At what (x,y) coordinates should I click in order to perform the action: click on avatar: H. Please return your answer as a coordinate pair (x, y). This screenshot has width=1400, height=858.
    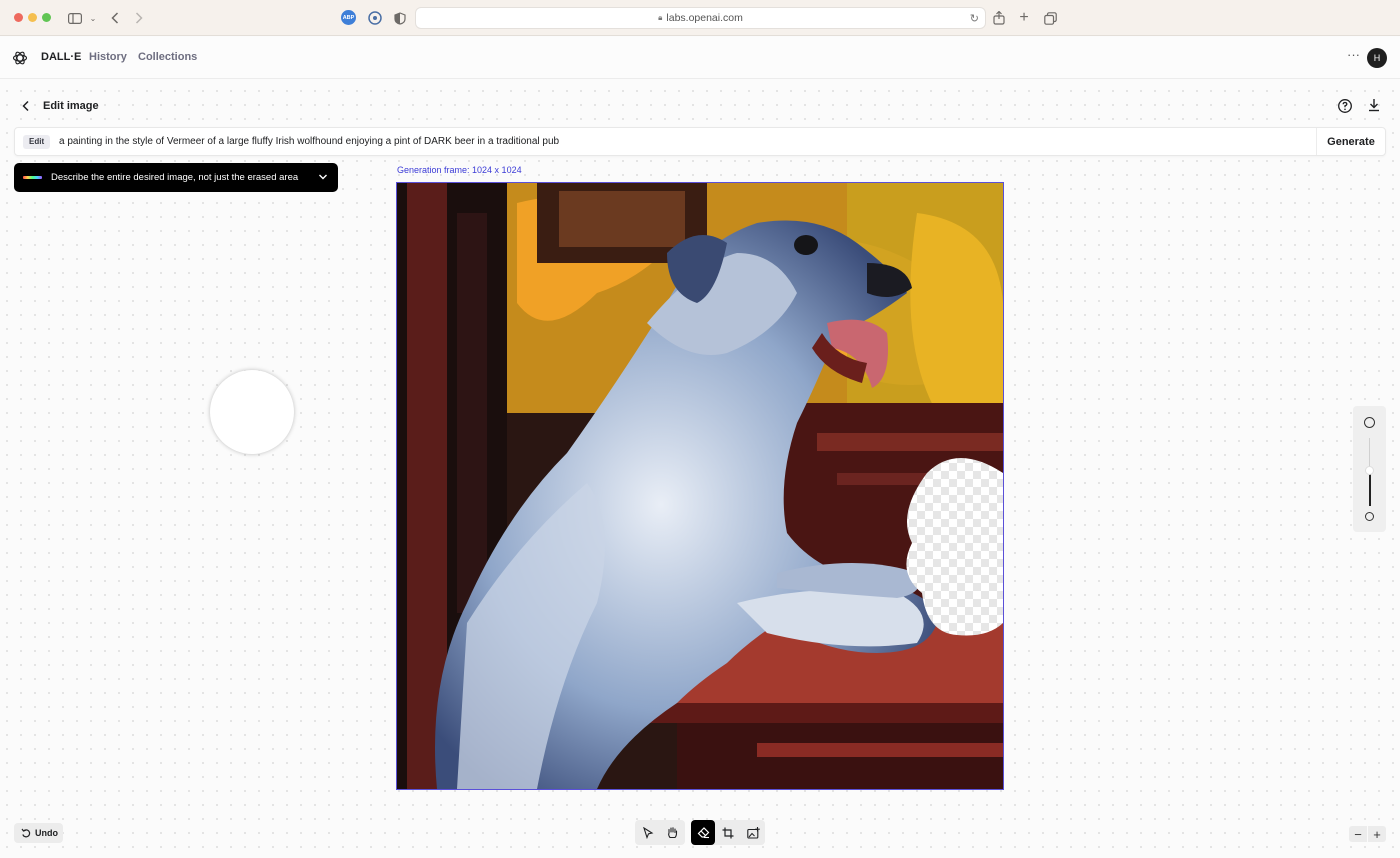
    Looking at the image, I should click on (1377, 58).